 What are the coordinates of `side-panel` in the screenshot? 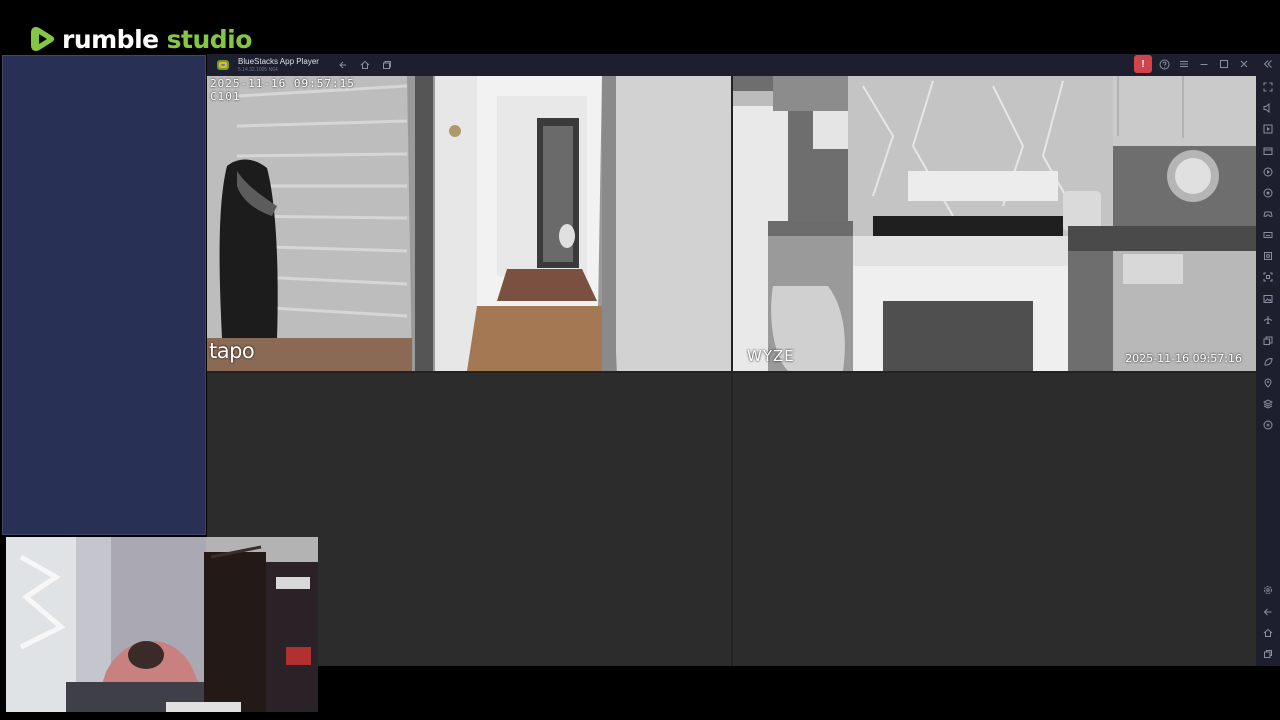 It's located at (104, 295).